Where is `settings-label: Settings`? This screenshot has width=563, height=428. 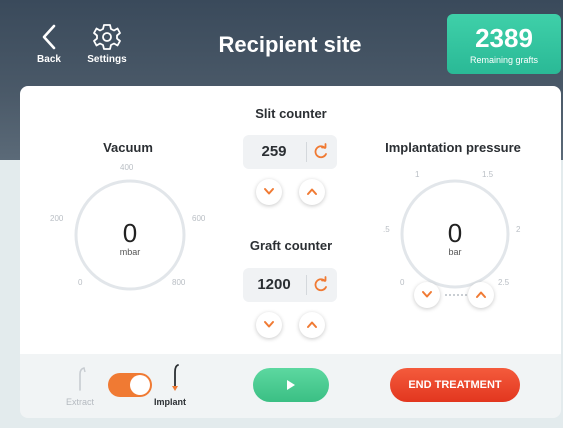
settings-label: Settings is located at coordinates (107, 59).